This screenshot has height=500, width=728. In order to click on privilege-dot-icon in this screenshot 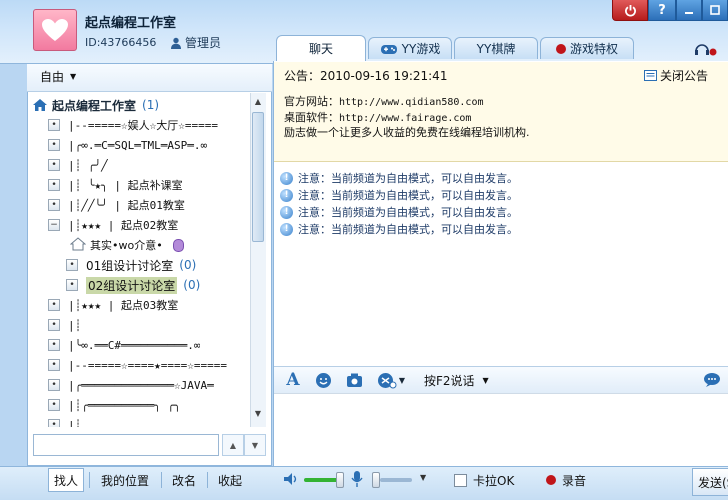, I will do `click(560, 48)`.